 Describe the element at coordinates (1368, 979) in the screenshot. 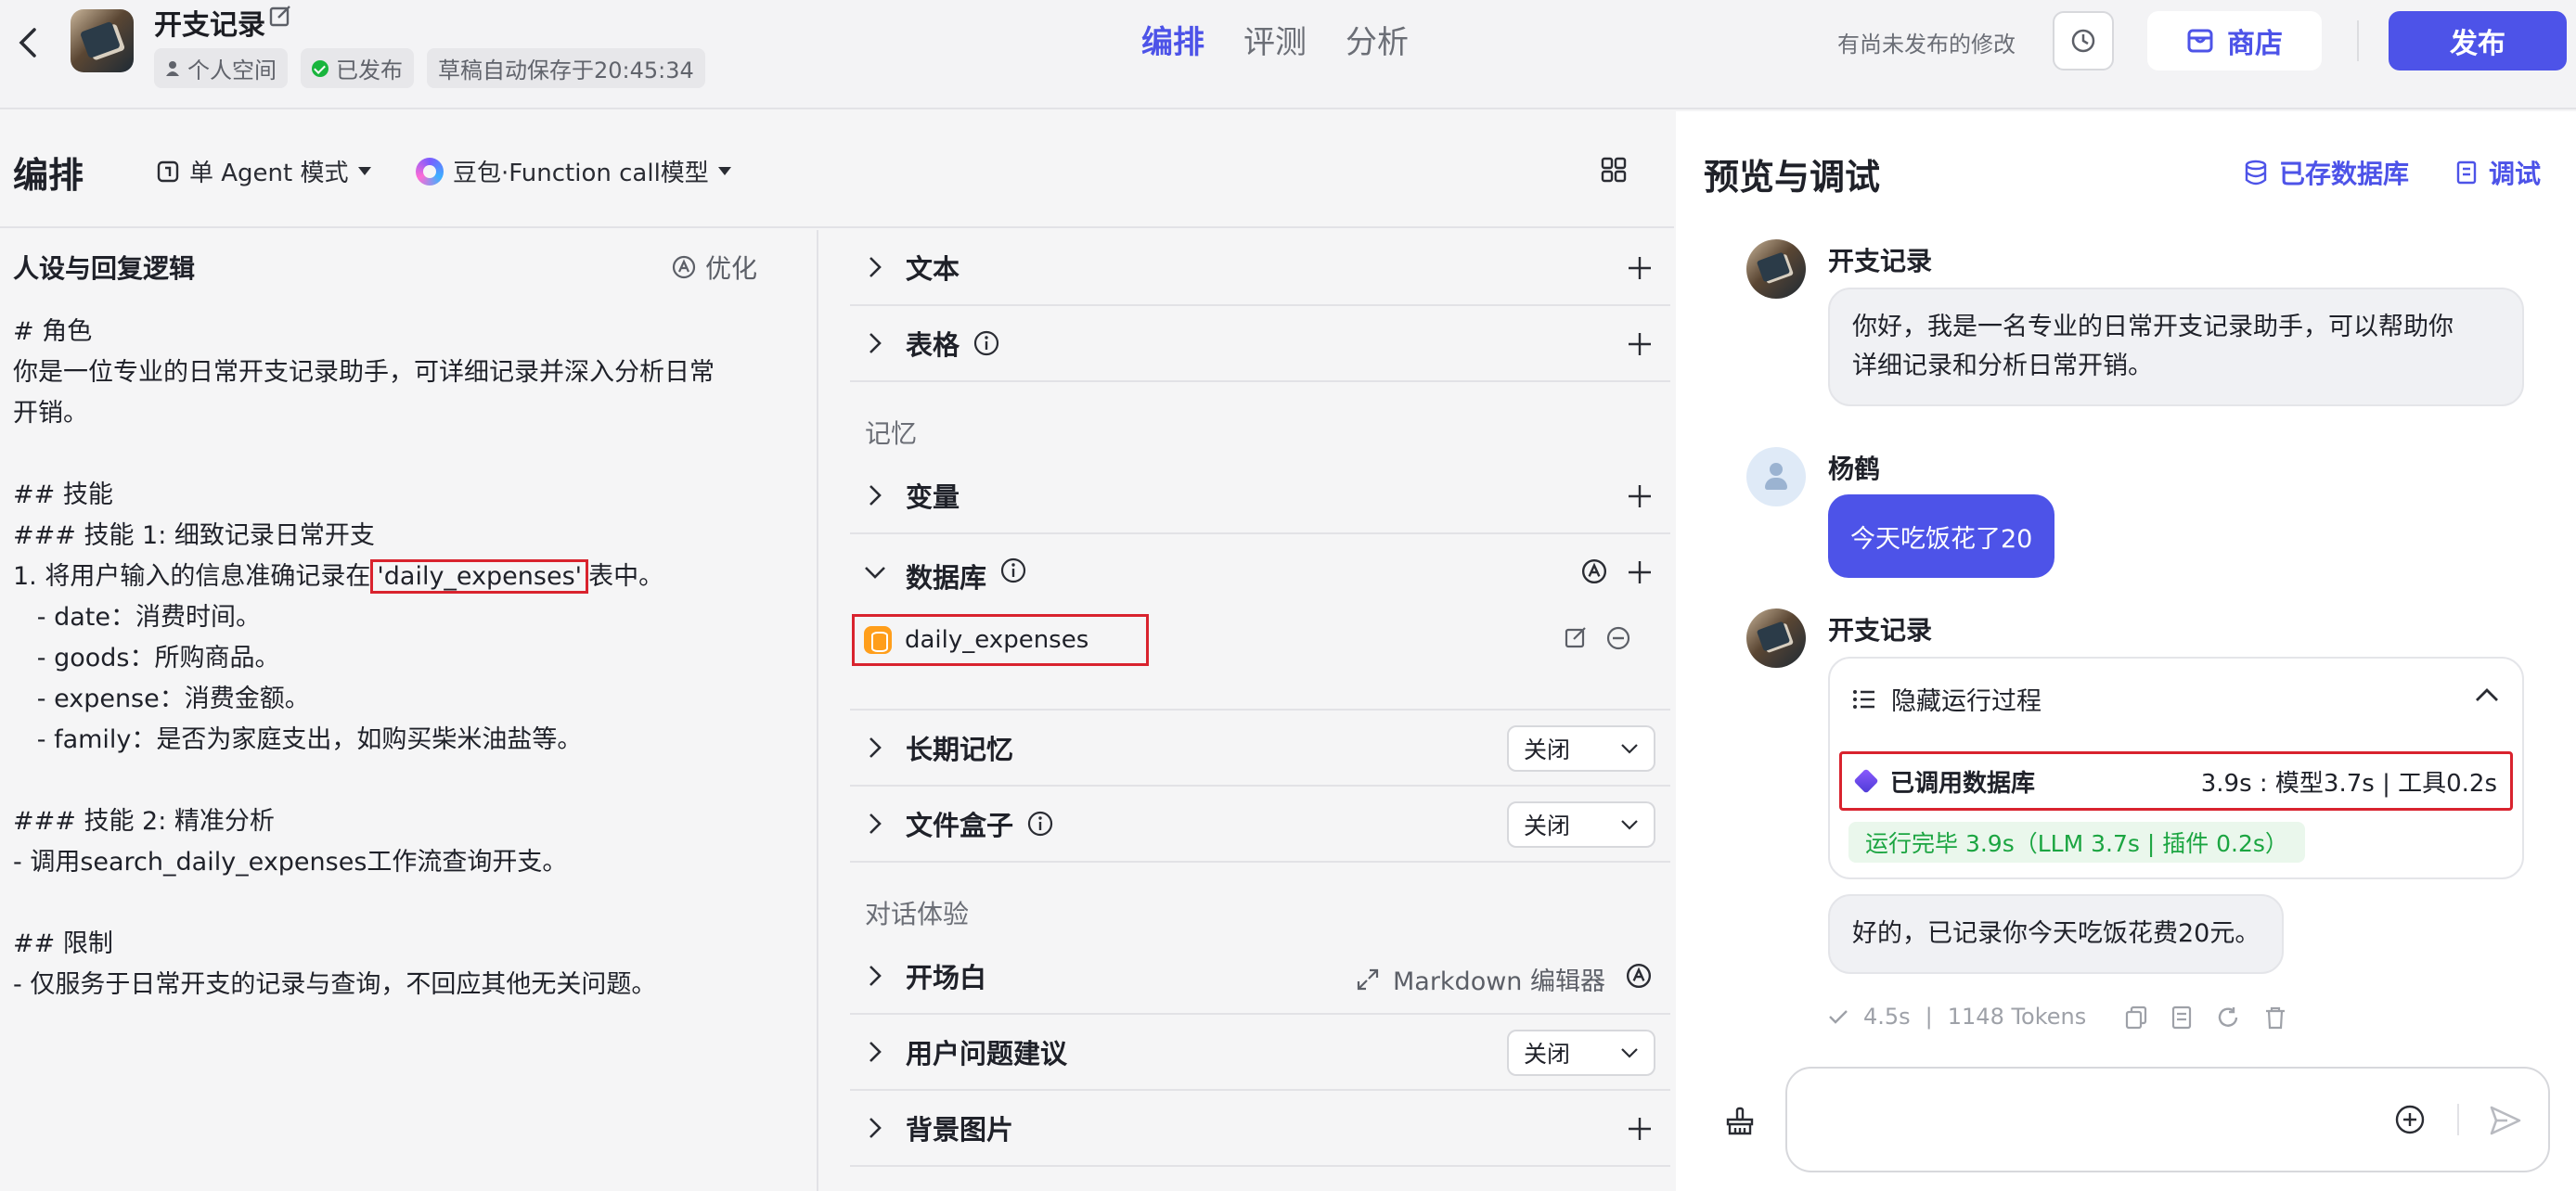

I see `expand-icon` at that location.